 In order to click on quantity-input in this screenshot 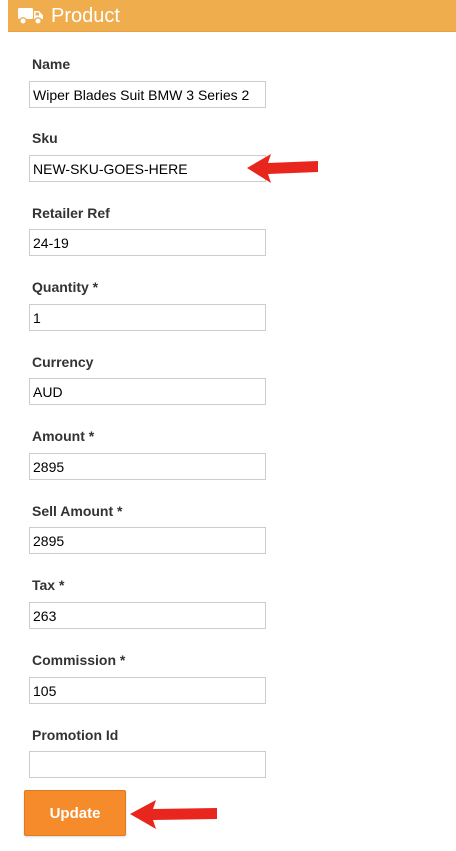, I will do `click(147, 317)`.